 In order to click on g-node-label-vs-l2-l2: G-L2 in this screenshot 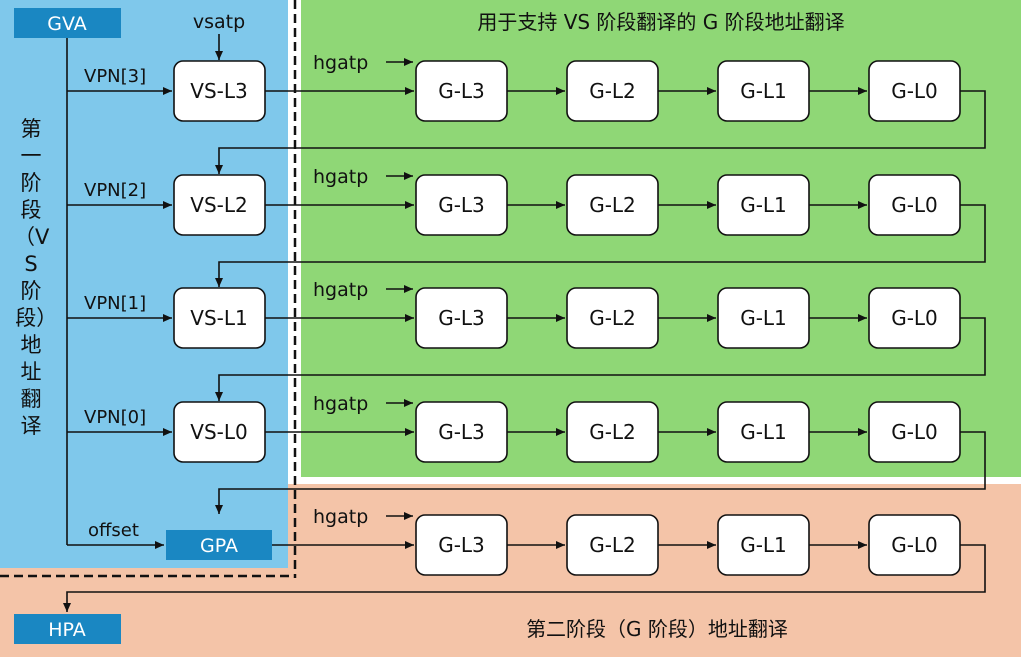, I will do `click(612, 205)`.